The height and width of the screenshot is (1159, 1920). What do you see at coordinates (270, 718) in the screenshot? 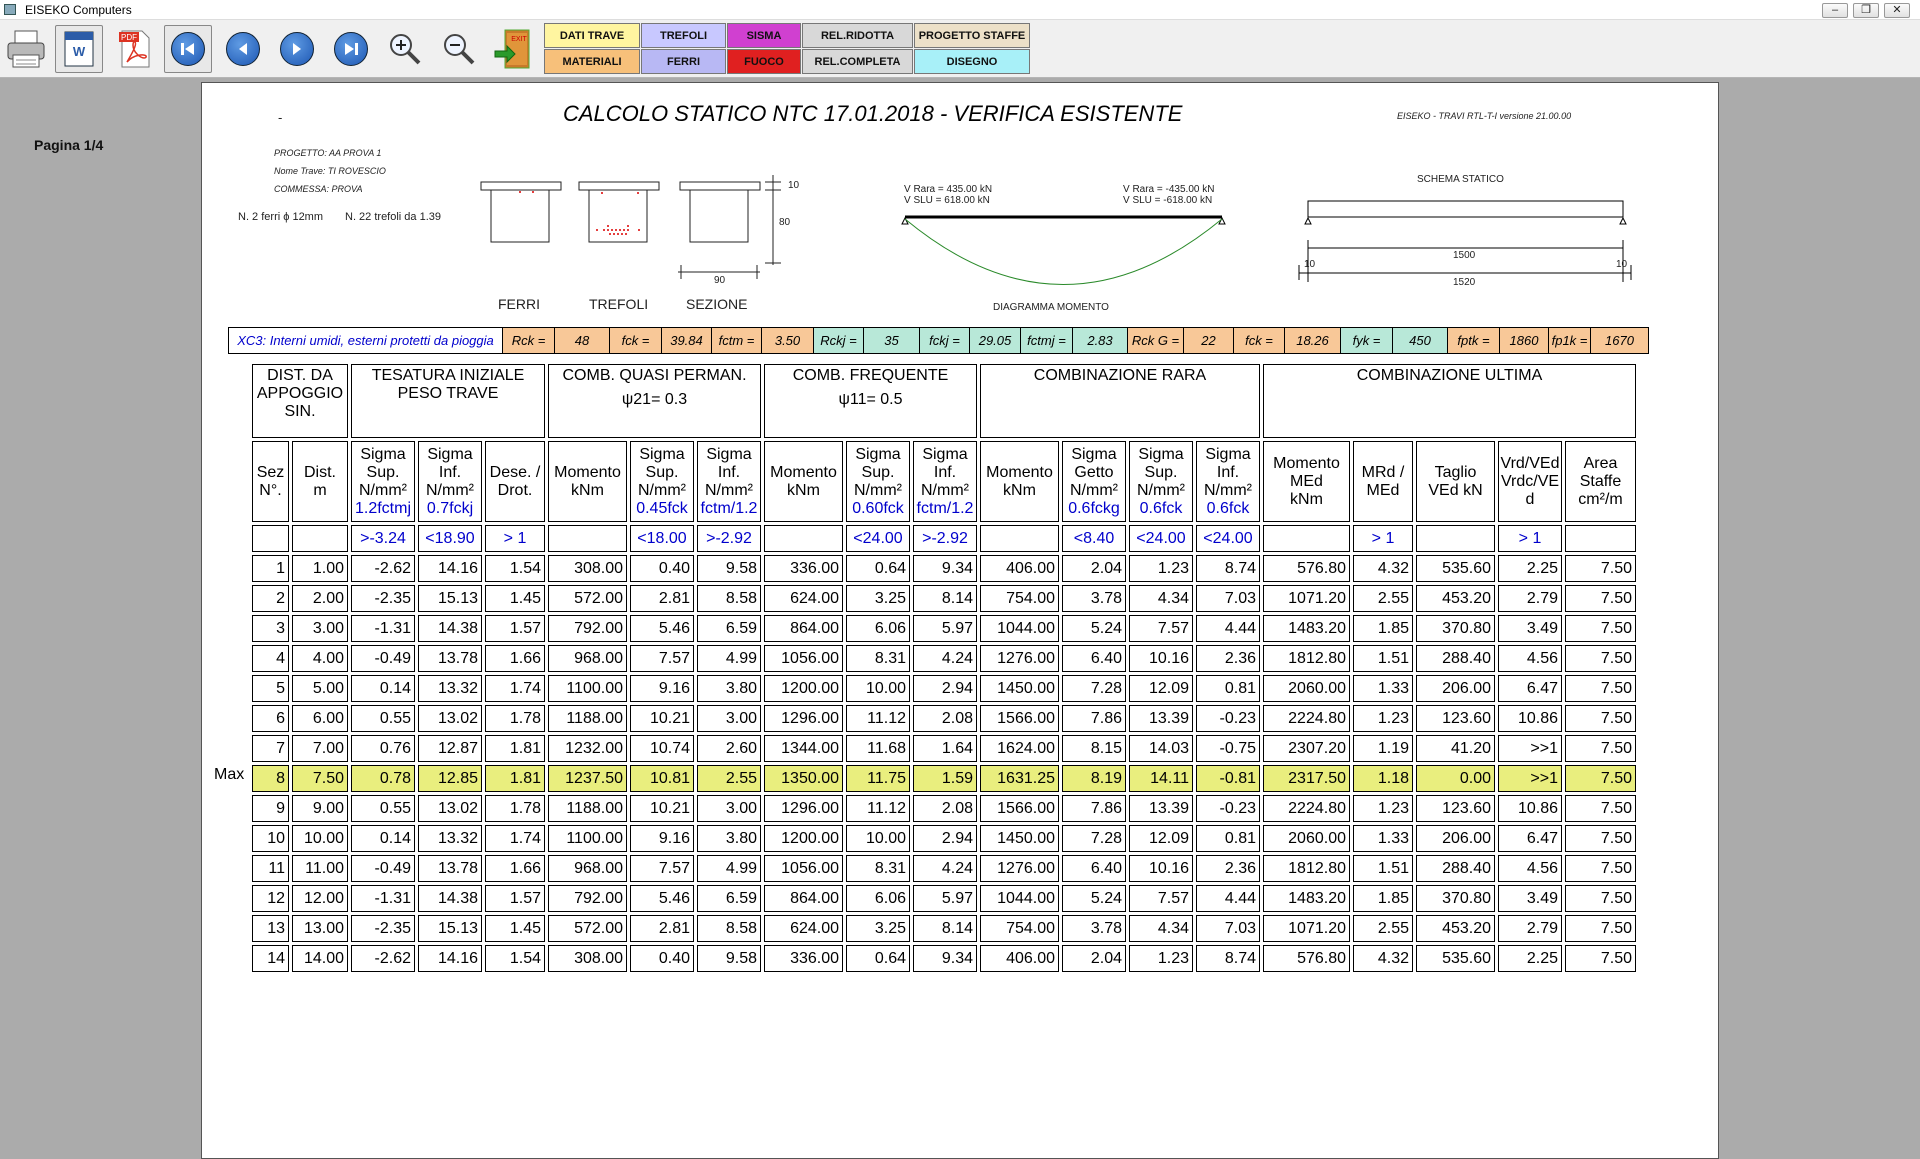
I see `table-cell: 6` at bounding box center [270, 718].